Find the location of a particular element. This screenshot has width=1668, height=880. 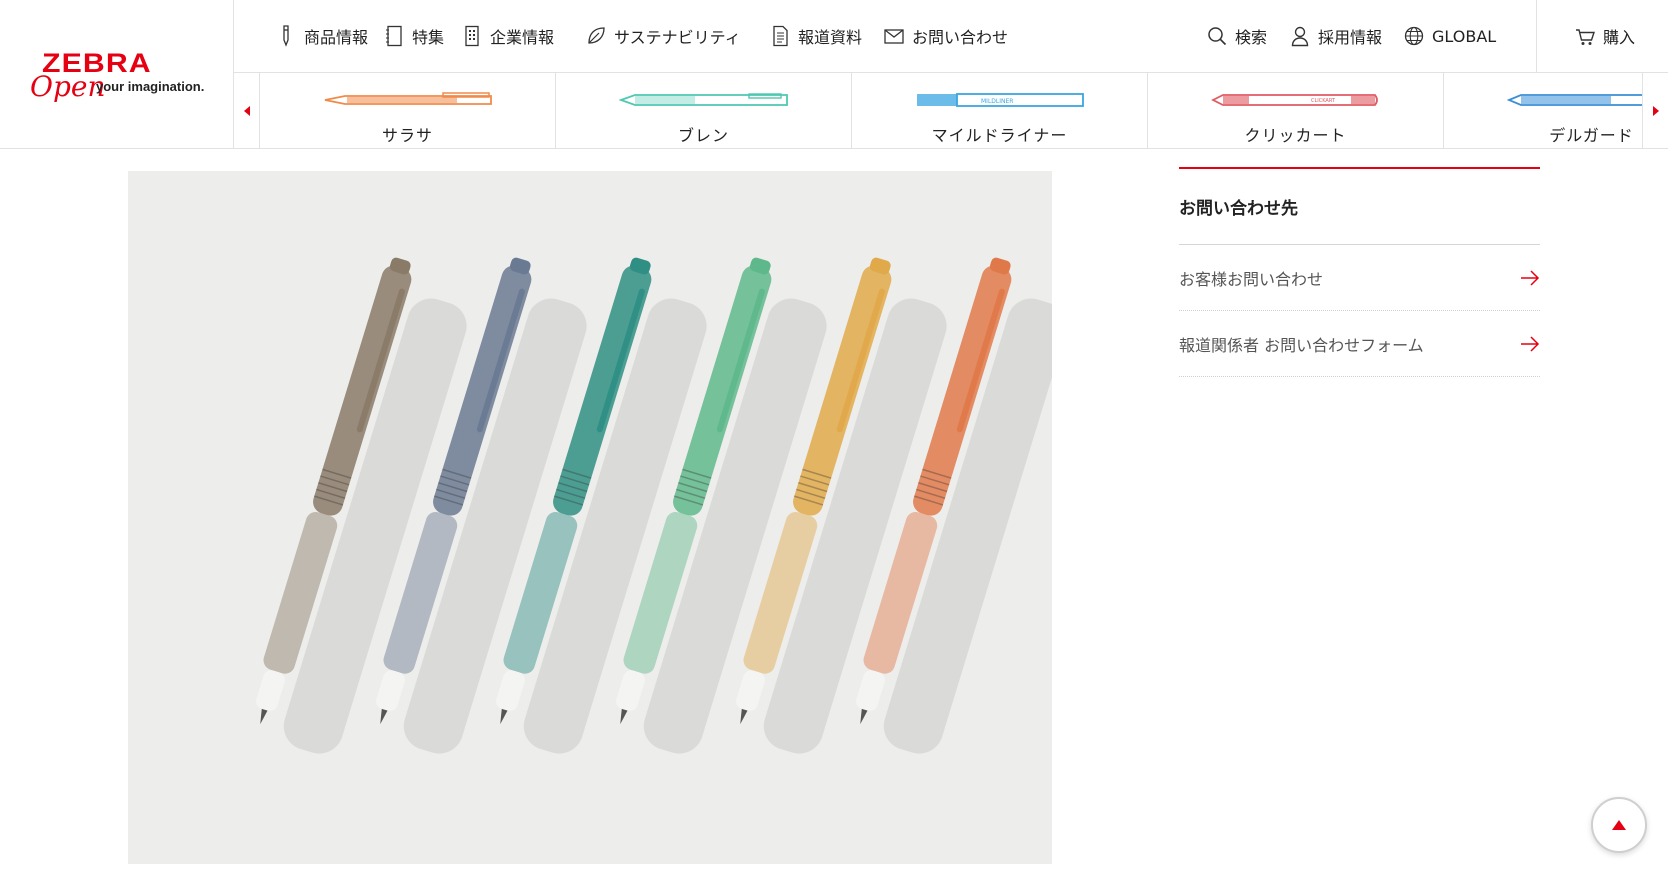

clickart-pen-icon: CLICKART is located at coordinates (1294, 100).